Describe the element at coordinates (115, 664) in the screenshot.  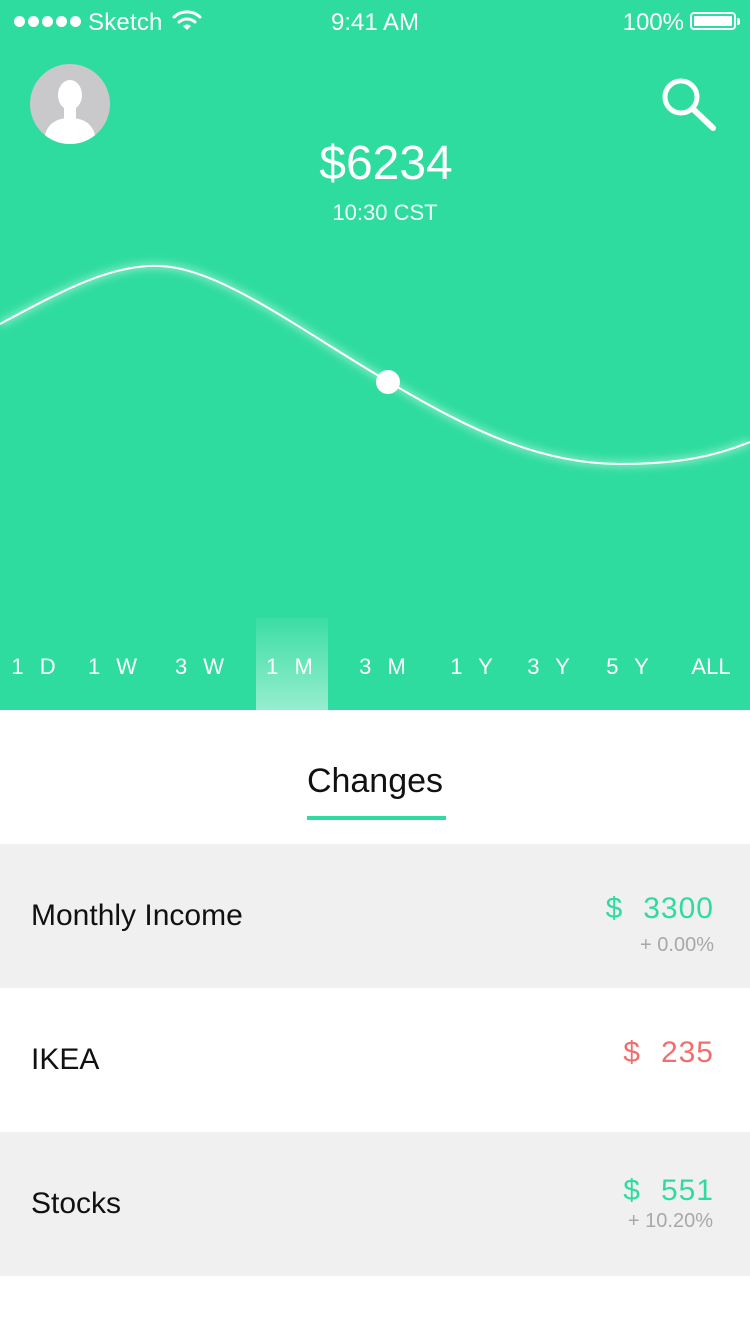
I see `range-tab-1w: 1 W` at that location.